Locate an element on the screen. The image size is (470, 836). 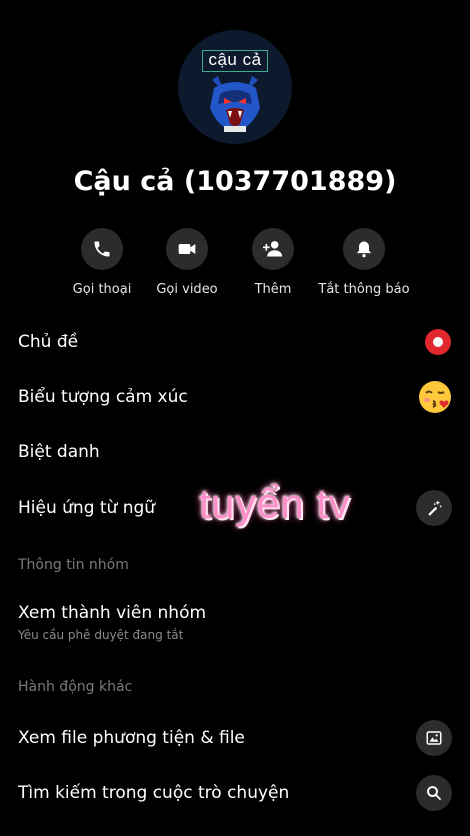
emoji-label: Biểu tượng cảm xúc is located at coordinates (103, 397).